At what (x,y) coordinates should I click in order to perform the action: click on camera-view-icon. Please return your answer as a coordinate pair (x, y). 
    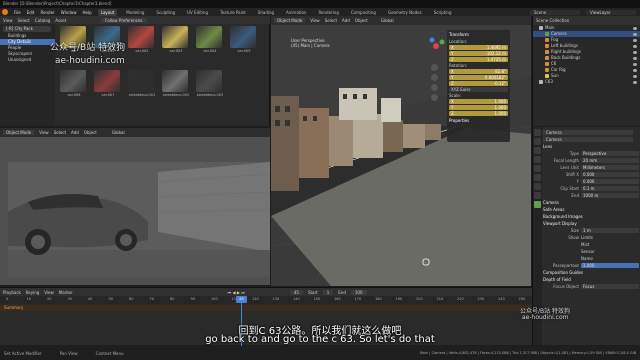
    Looking at the image, I should click on (434, 87).